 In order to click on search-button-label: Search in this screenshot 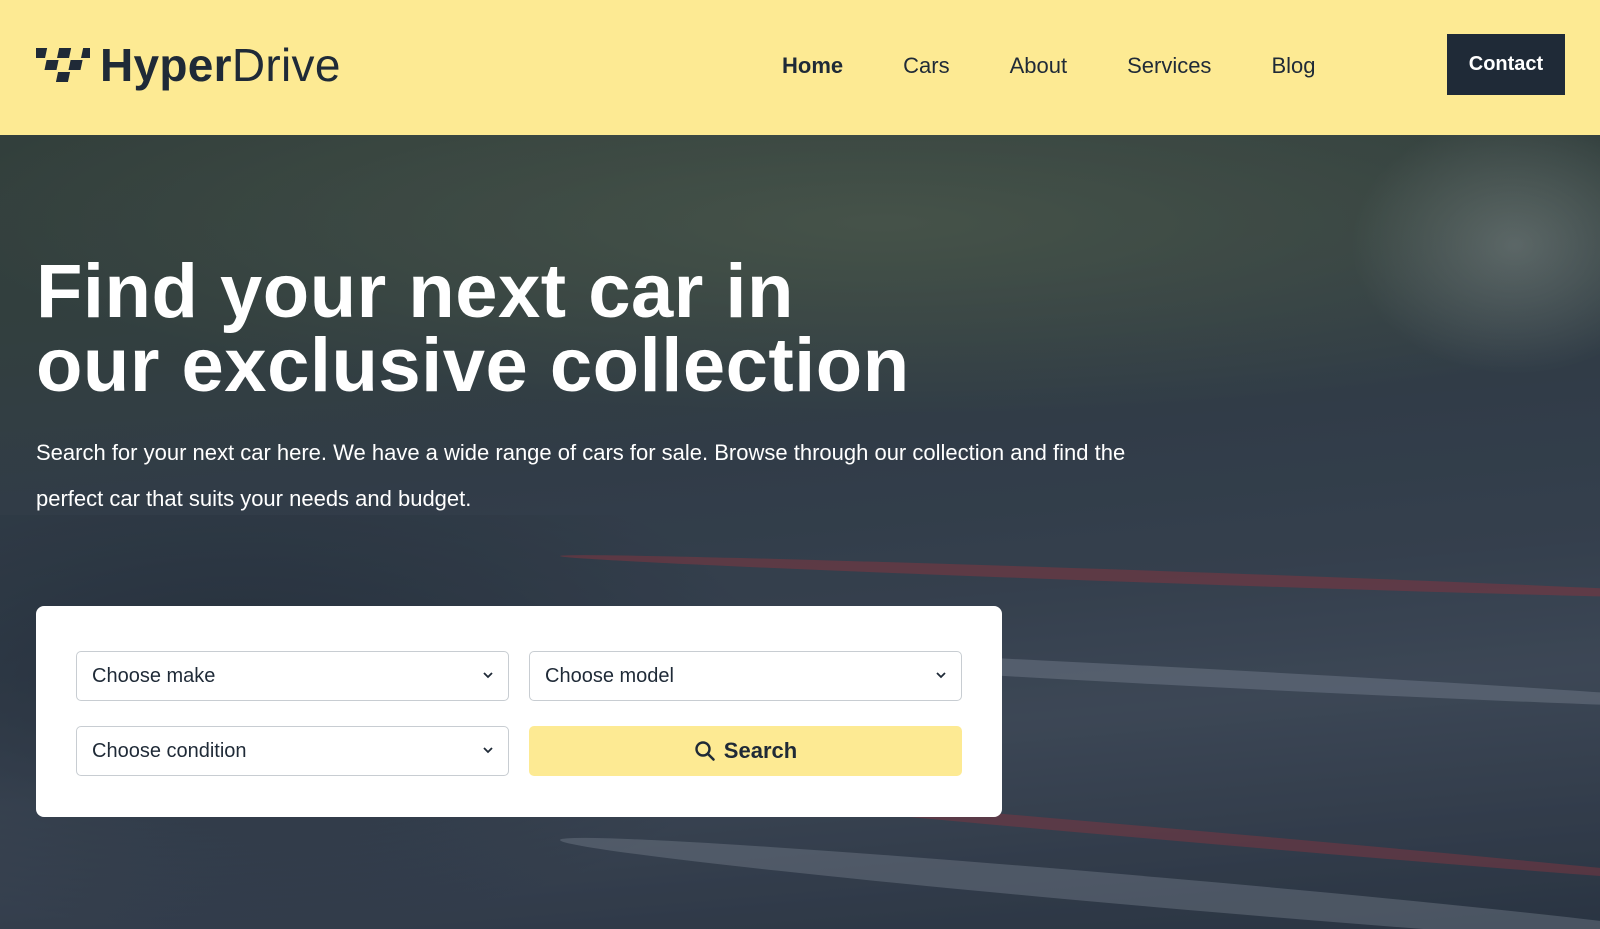, I will do `click(760, 750)`.